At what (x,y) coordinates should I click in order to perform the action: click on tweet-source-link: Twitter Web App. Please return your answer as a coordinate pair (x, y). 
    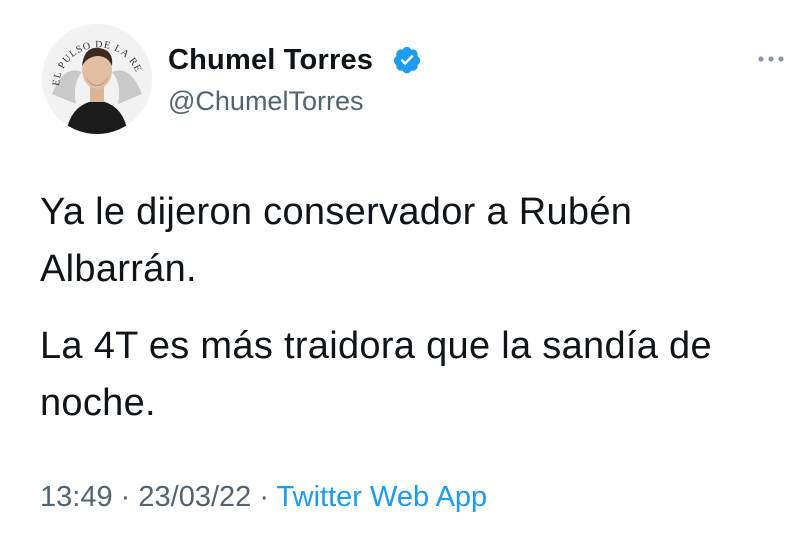
    Looking at the image, I should click on (382, 497).